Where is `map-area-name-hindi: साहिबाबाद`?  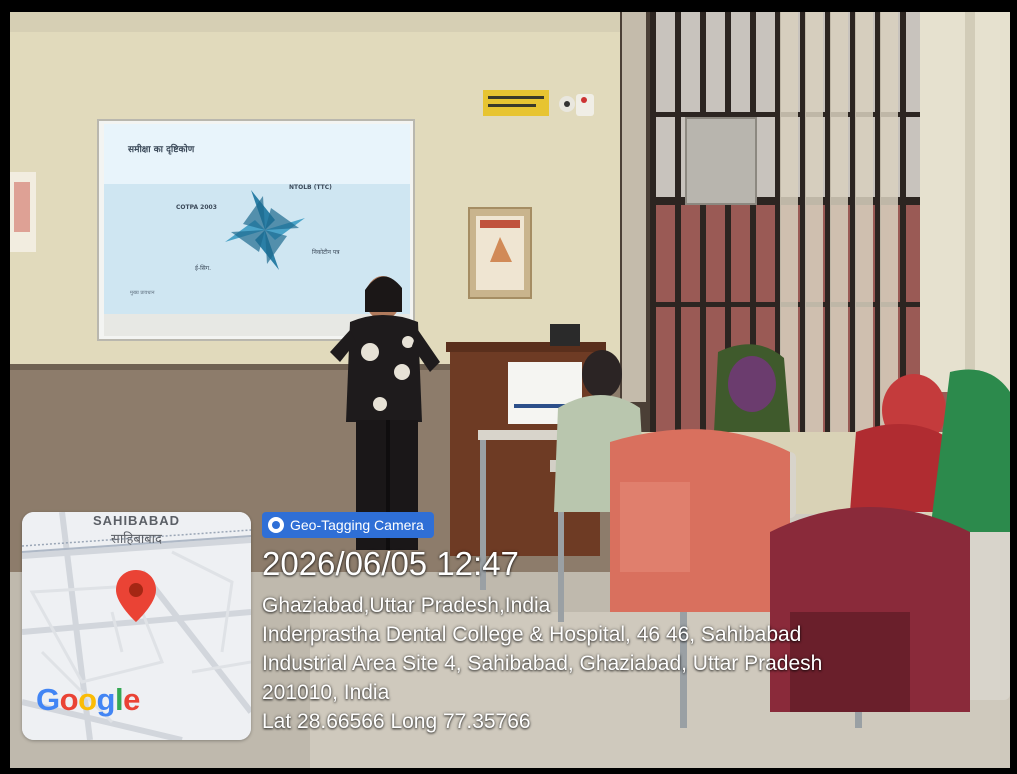
map-area-name-hindi: साहिबाबाद is located at coordinates (136, 538).